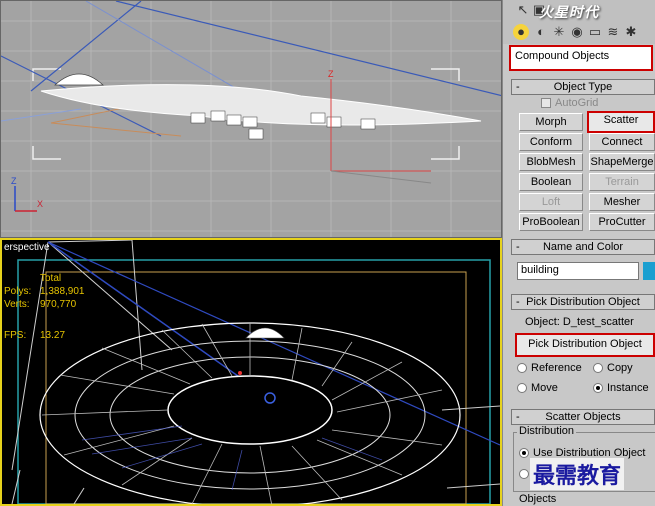 The image size is (655, 506). What do you see at coordinates (569, 12) in the screenshot?
I see `site-logo: 火星时代` at bounding box center [569, 12].